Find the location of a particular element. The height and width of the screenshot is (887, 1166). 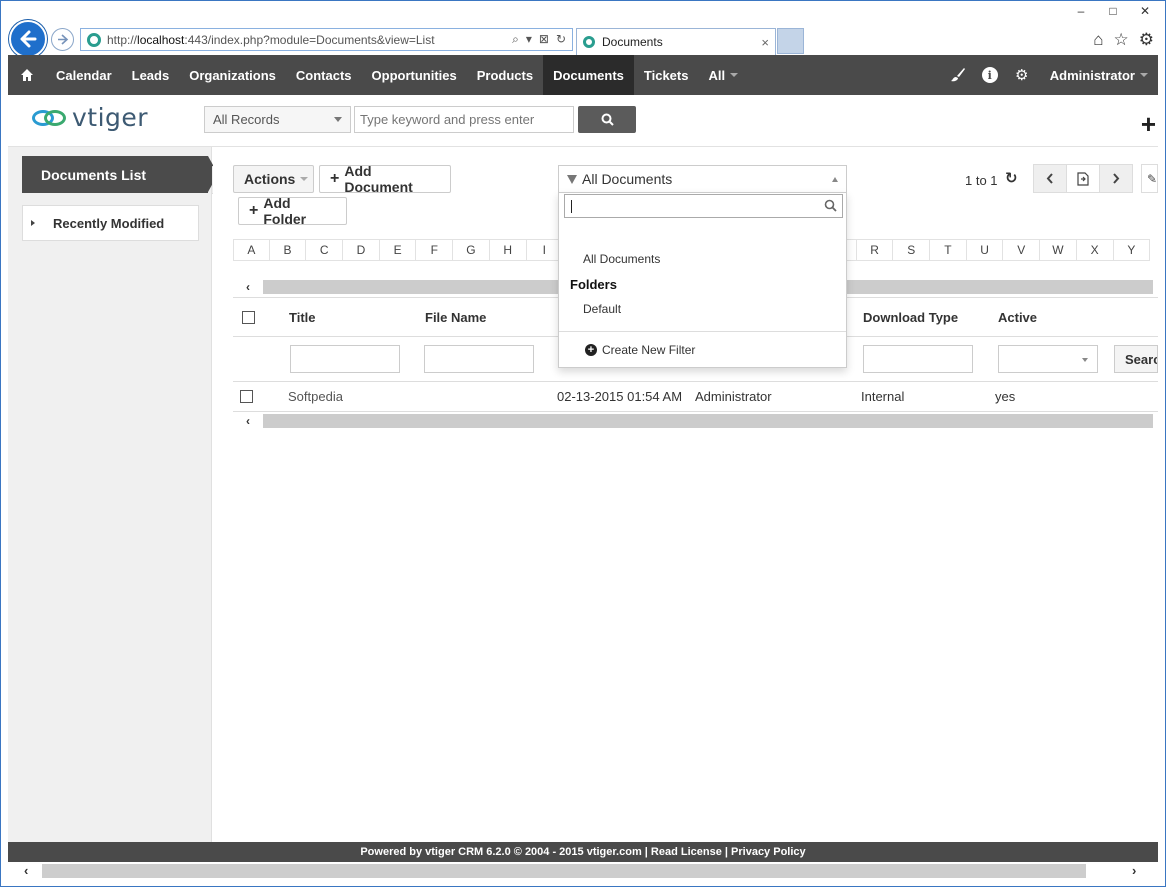

search-button-label: Search is located at coordinates (1141, 359).